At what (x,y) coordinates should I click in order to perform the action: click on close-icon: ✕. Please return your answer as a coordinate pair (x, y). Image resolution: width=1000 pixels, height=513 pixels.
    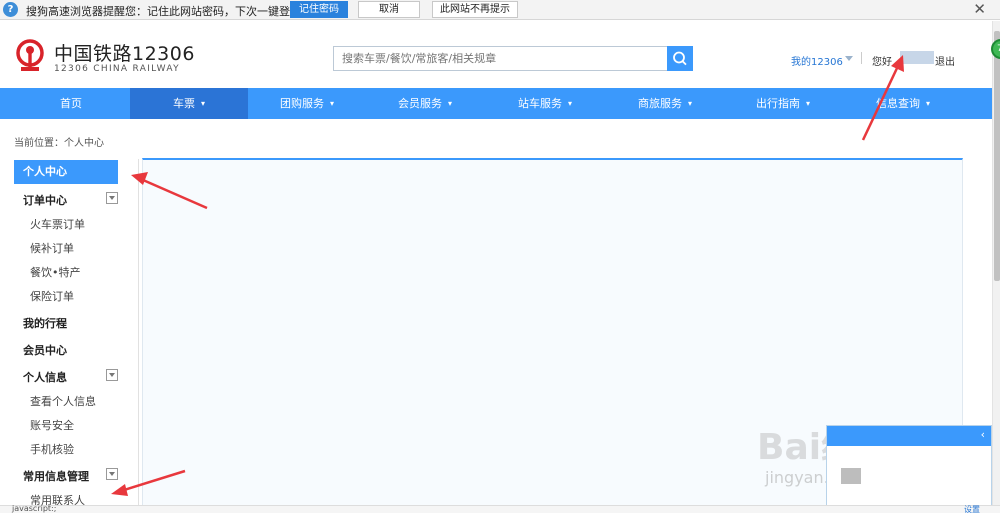
    Looking at the image, I should click on (979, 9).